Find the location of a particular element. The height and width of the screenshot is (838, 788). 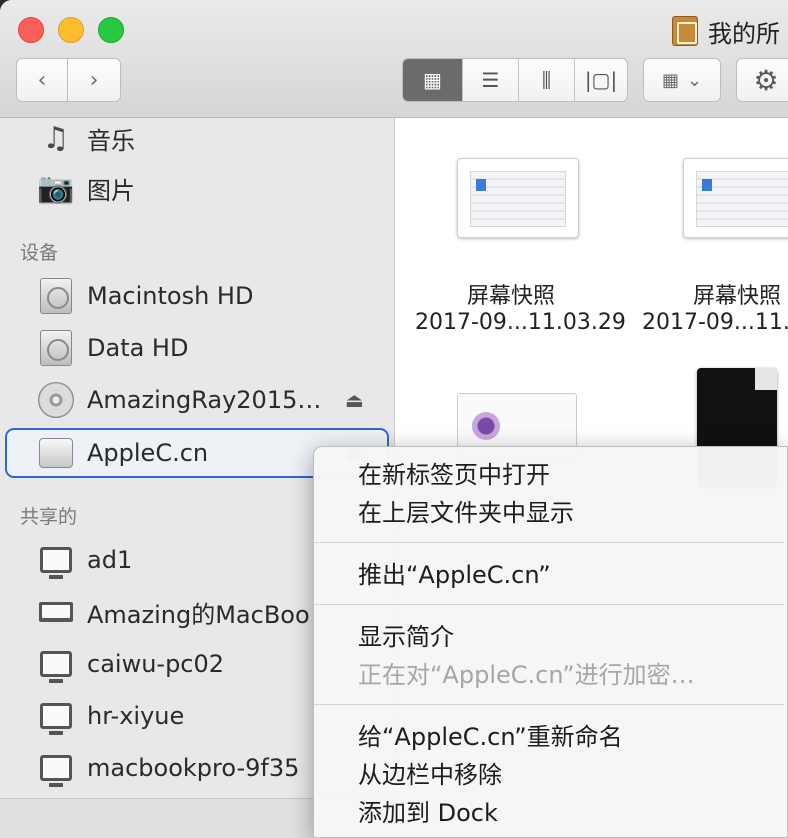

sidebar-item-music: ♫ 音乐 is located at coordinates (197, 140).